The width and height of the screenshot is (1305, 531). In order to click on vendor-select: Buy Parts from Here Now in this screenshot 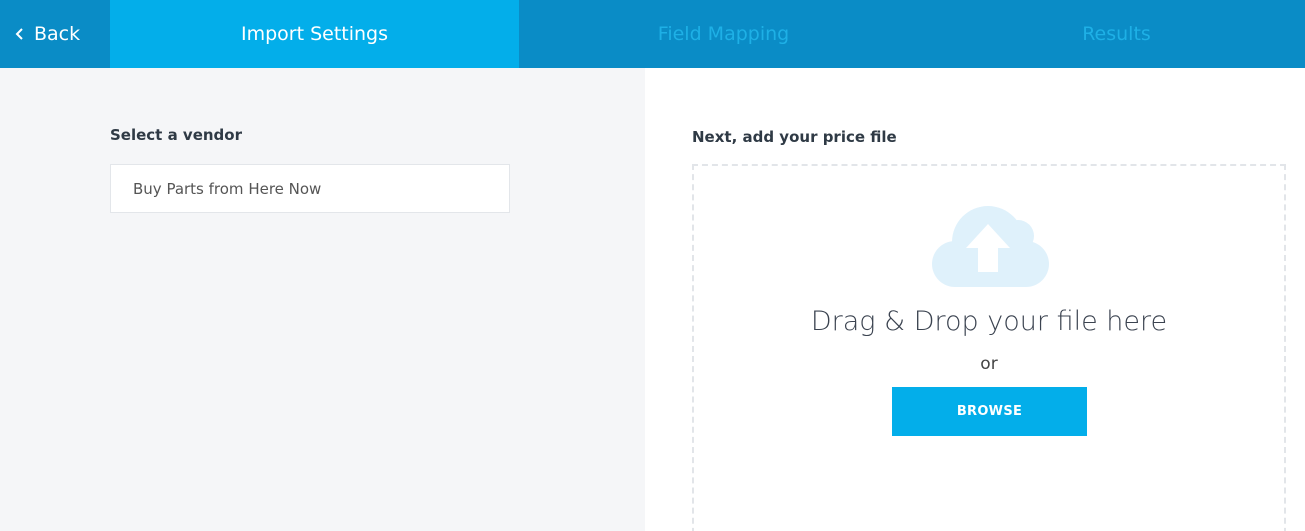, I will do `click(310, 188)`.